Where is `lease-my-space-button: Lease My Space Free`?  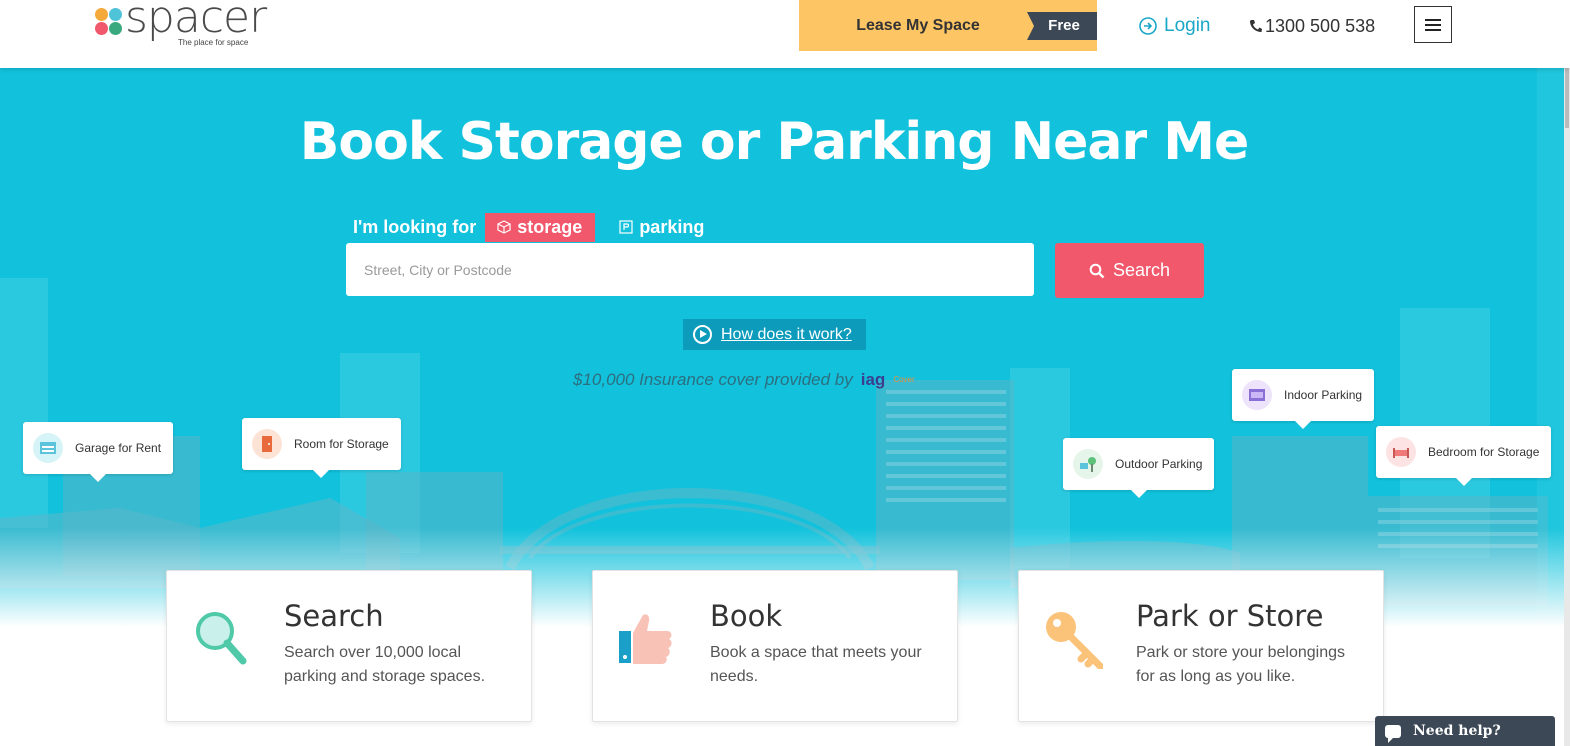 lease-my-space-button: Lease My Space Free is located at coordinates (948, 25).